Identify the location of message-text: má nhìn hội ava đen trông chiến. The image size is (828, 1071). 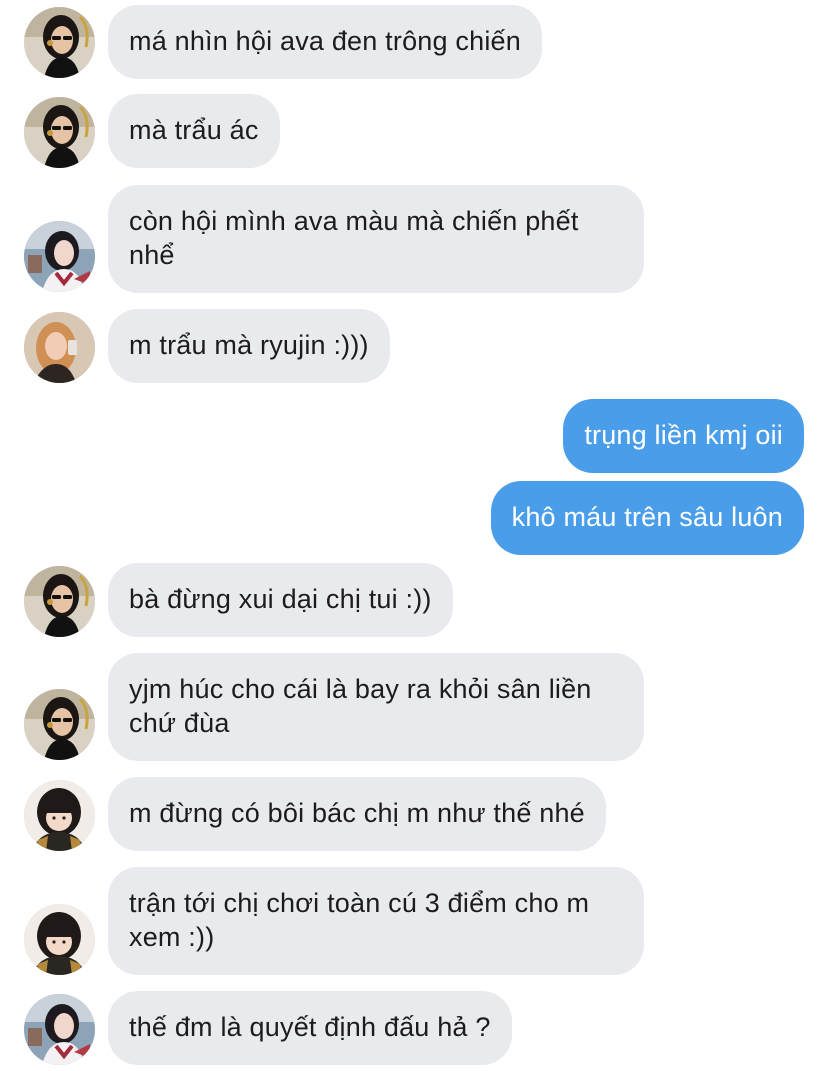
(325, 41).